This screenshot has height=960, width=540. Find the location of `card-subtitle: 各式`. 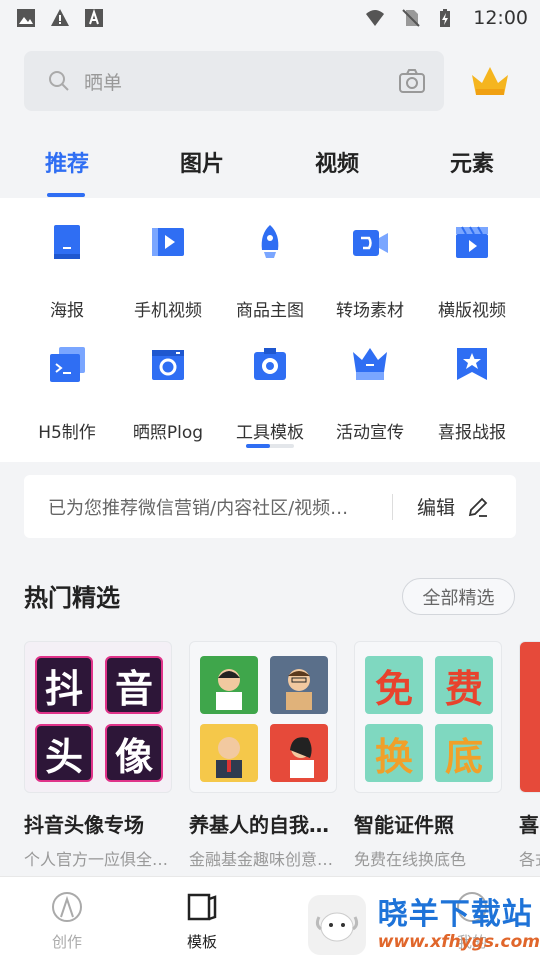

card-subtitle: 各式 is located at coordinates (529, 859).